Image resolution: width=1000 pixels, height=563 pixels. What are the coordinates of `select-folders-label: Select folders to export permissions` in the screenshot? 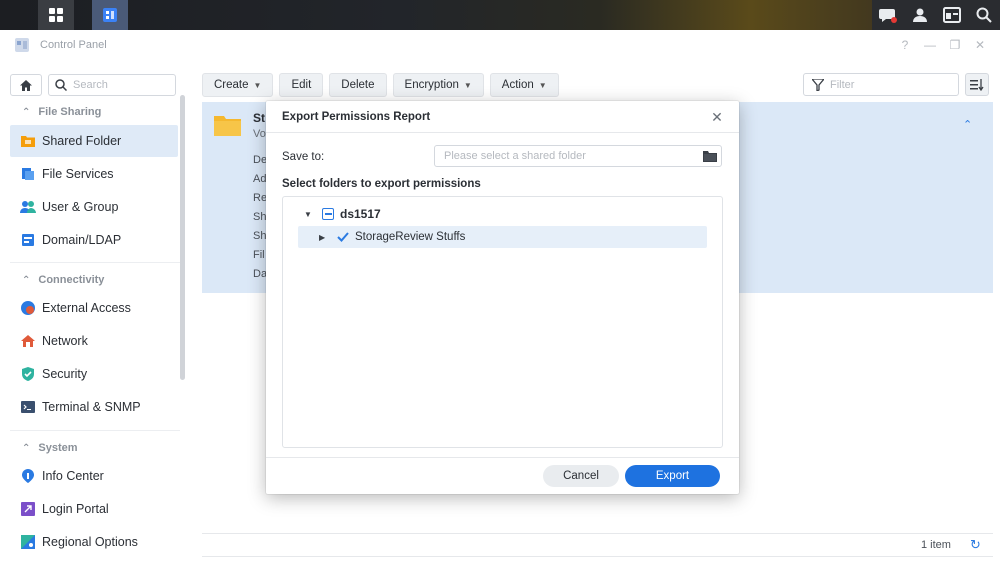 It's located at (381, 184).